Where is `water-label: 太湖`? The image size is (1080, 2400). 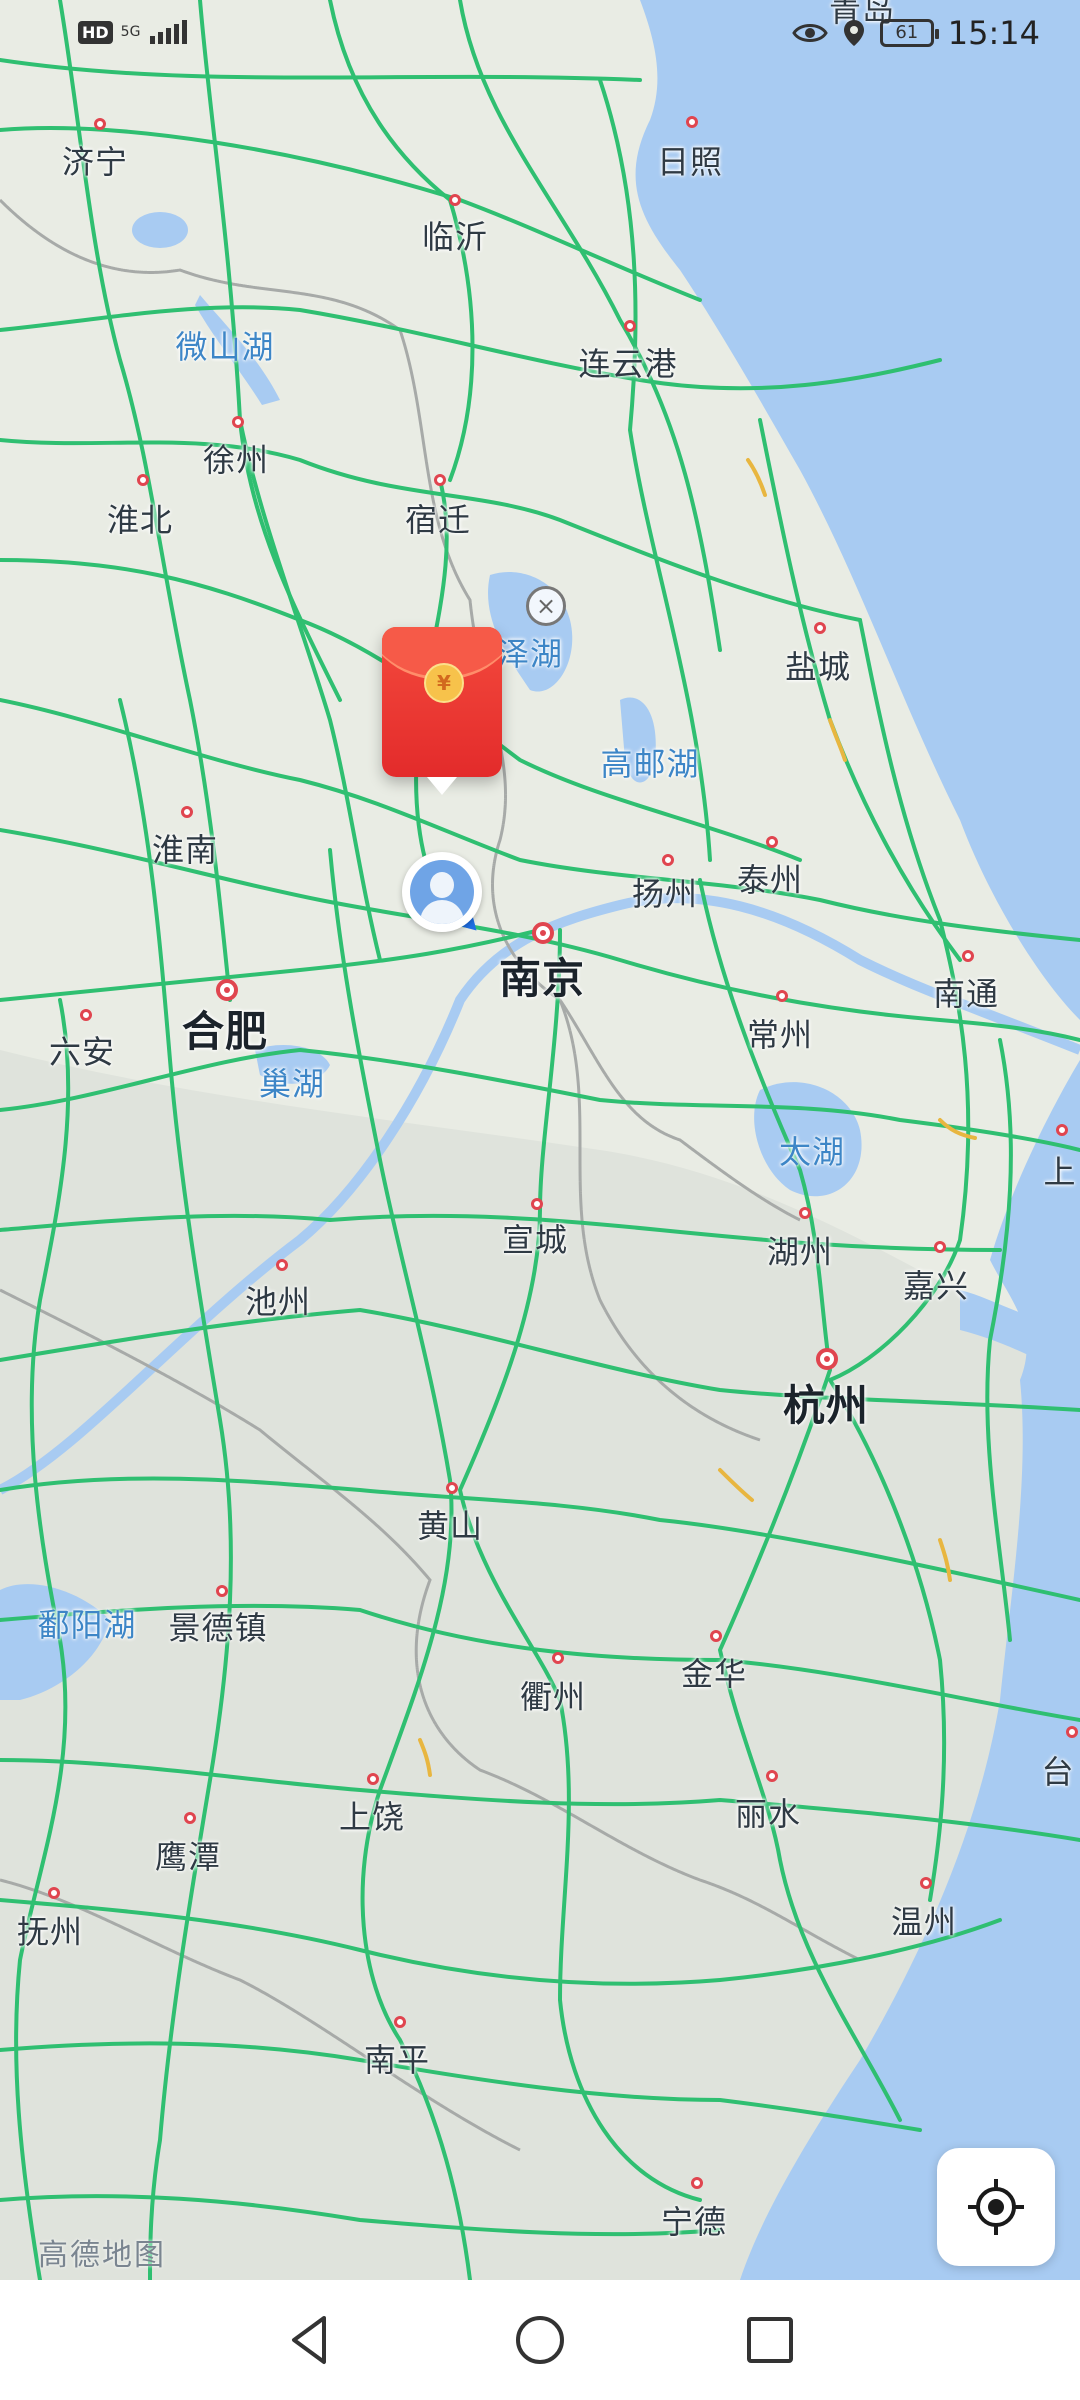
water-label: 太湖 is located at coordinates (812, 1152).